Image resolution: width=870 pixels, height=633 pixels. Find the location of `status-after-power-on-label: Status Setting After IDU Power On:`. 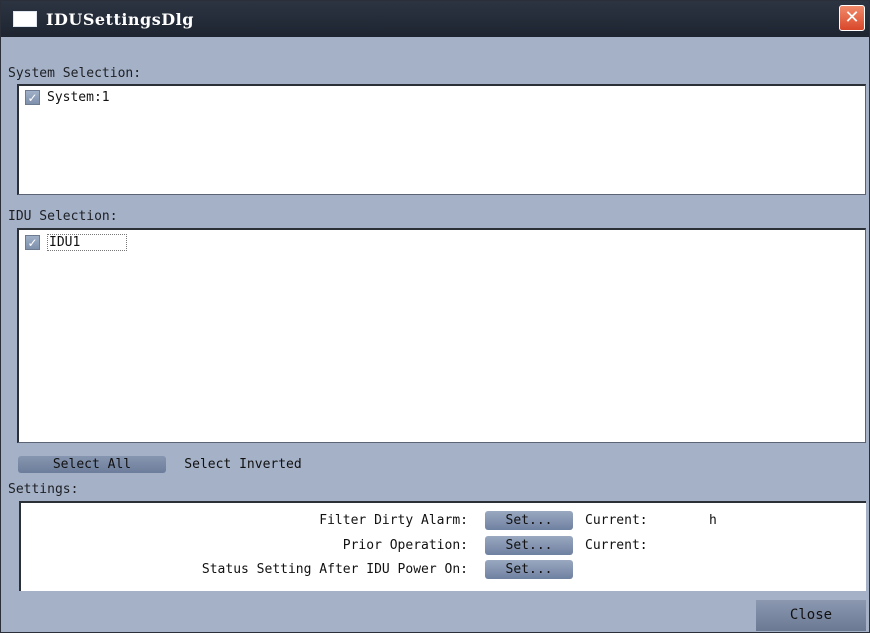

status-after-power-on-label: Status Setting After IDU Power On: is located at coordinates (334, 569).